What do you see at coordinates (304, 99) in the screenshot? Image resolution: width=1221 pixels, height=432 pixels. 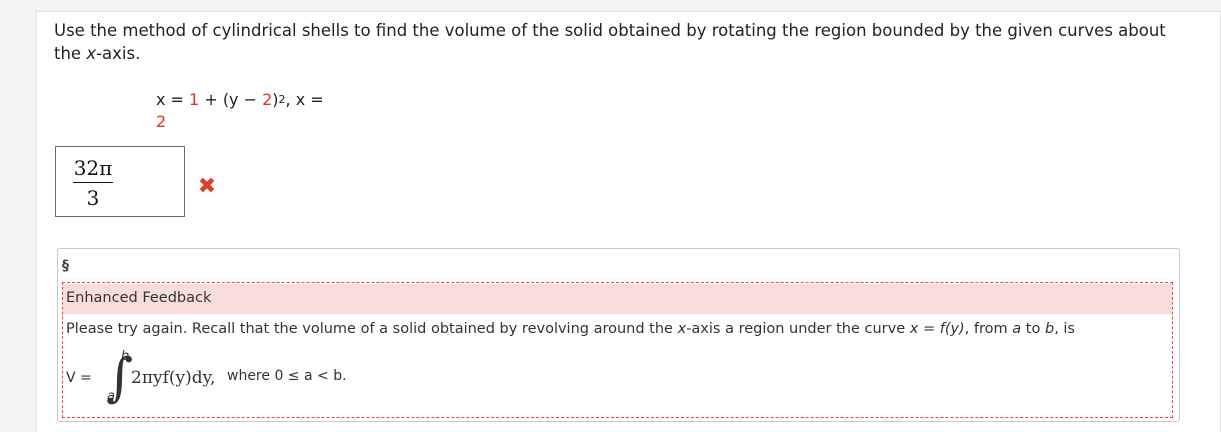 I see `eq-suffix: , x =` at bounding box center [304, 99].